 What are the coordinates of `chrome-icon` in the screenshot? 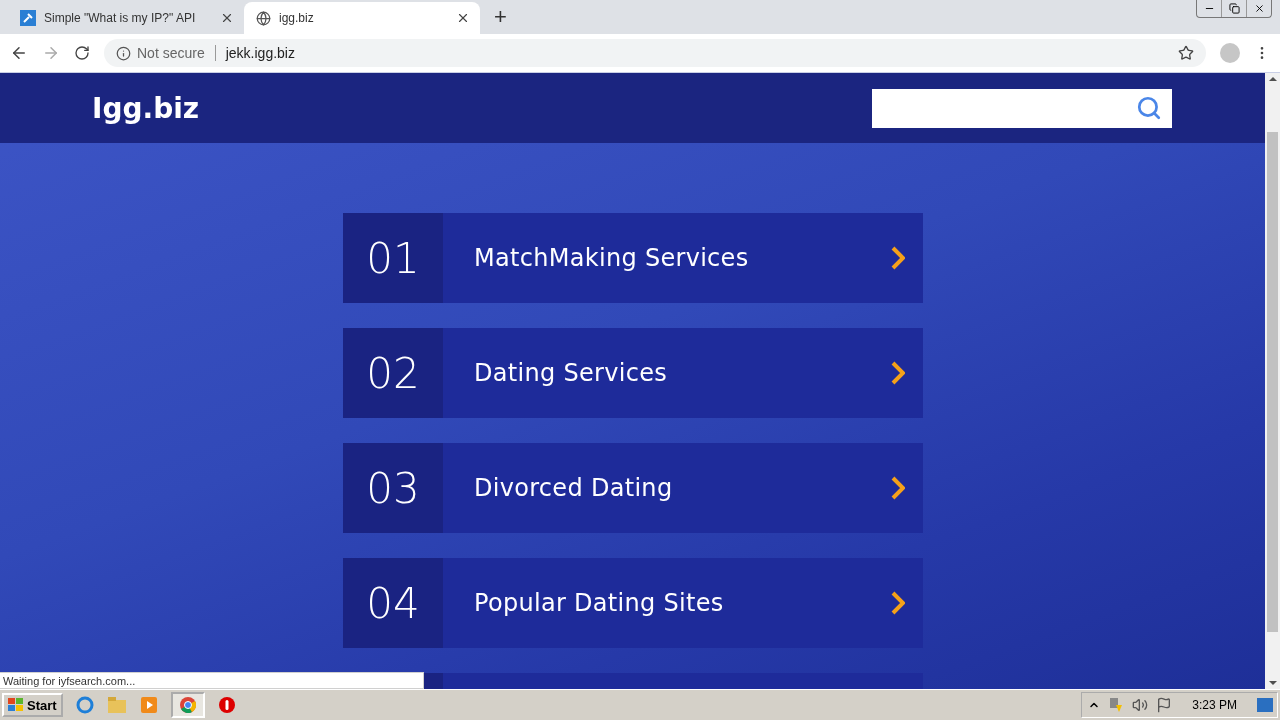 It's located at (187, 705).